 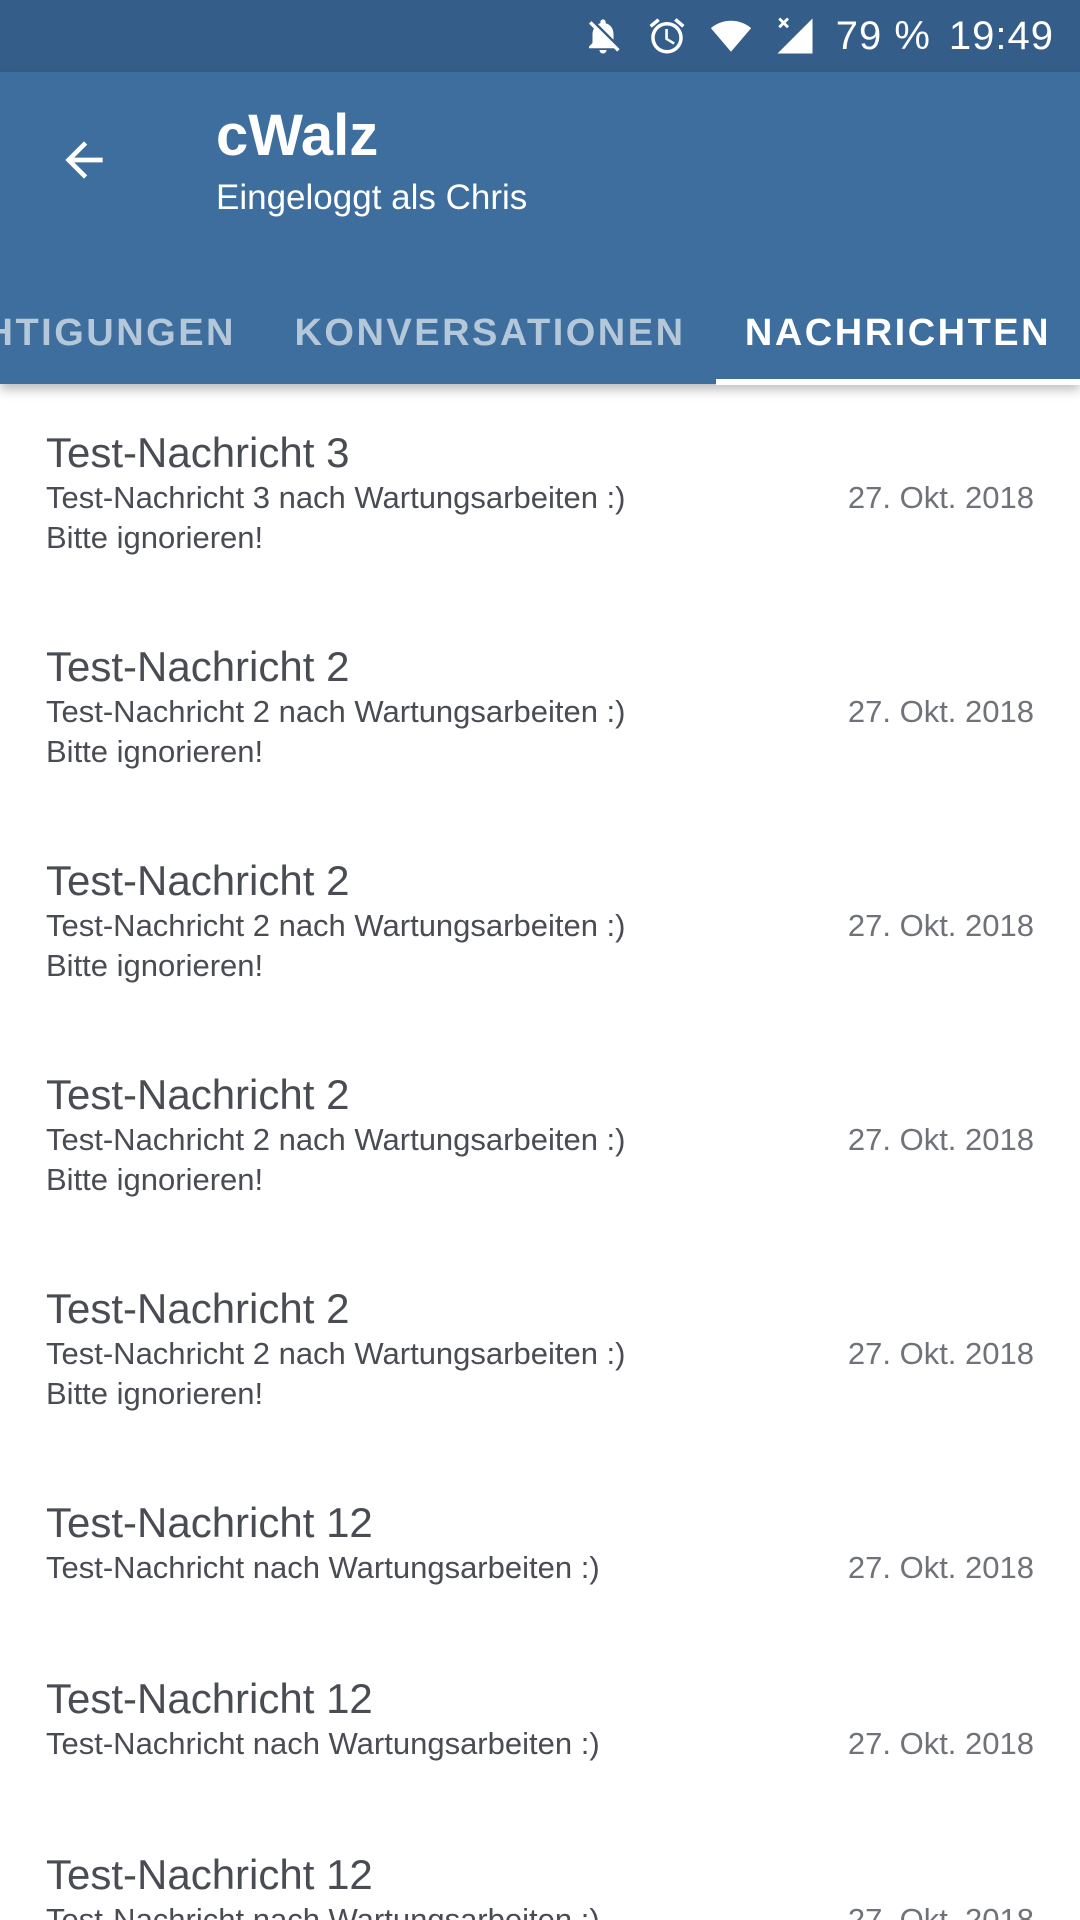 I want to click on app-title: cWalz, so click(x=297, y=135).